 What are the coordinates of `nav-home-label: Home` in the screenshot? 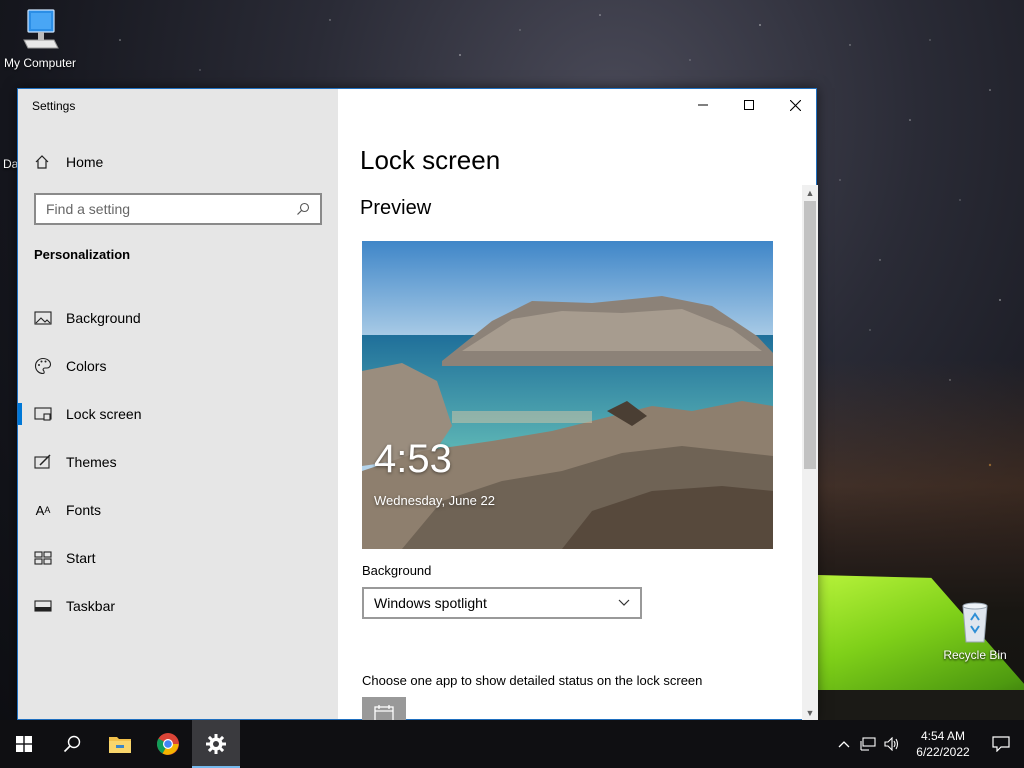 It's located at (85, 162).